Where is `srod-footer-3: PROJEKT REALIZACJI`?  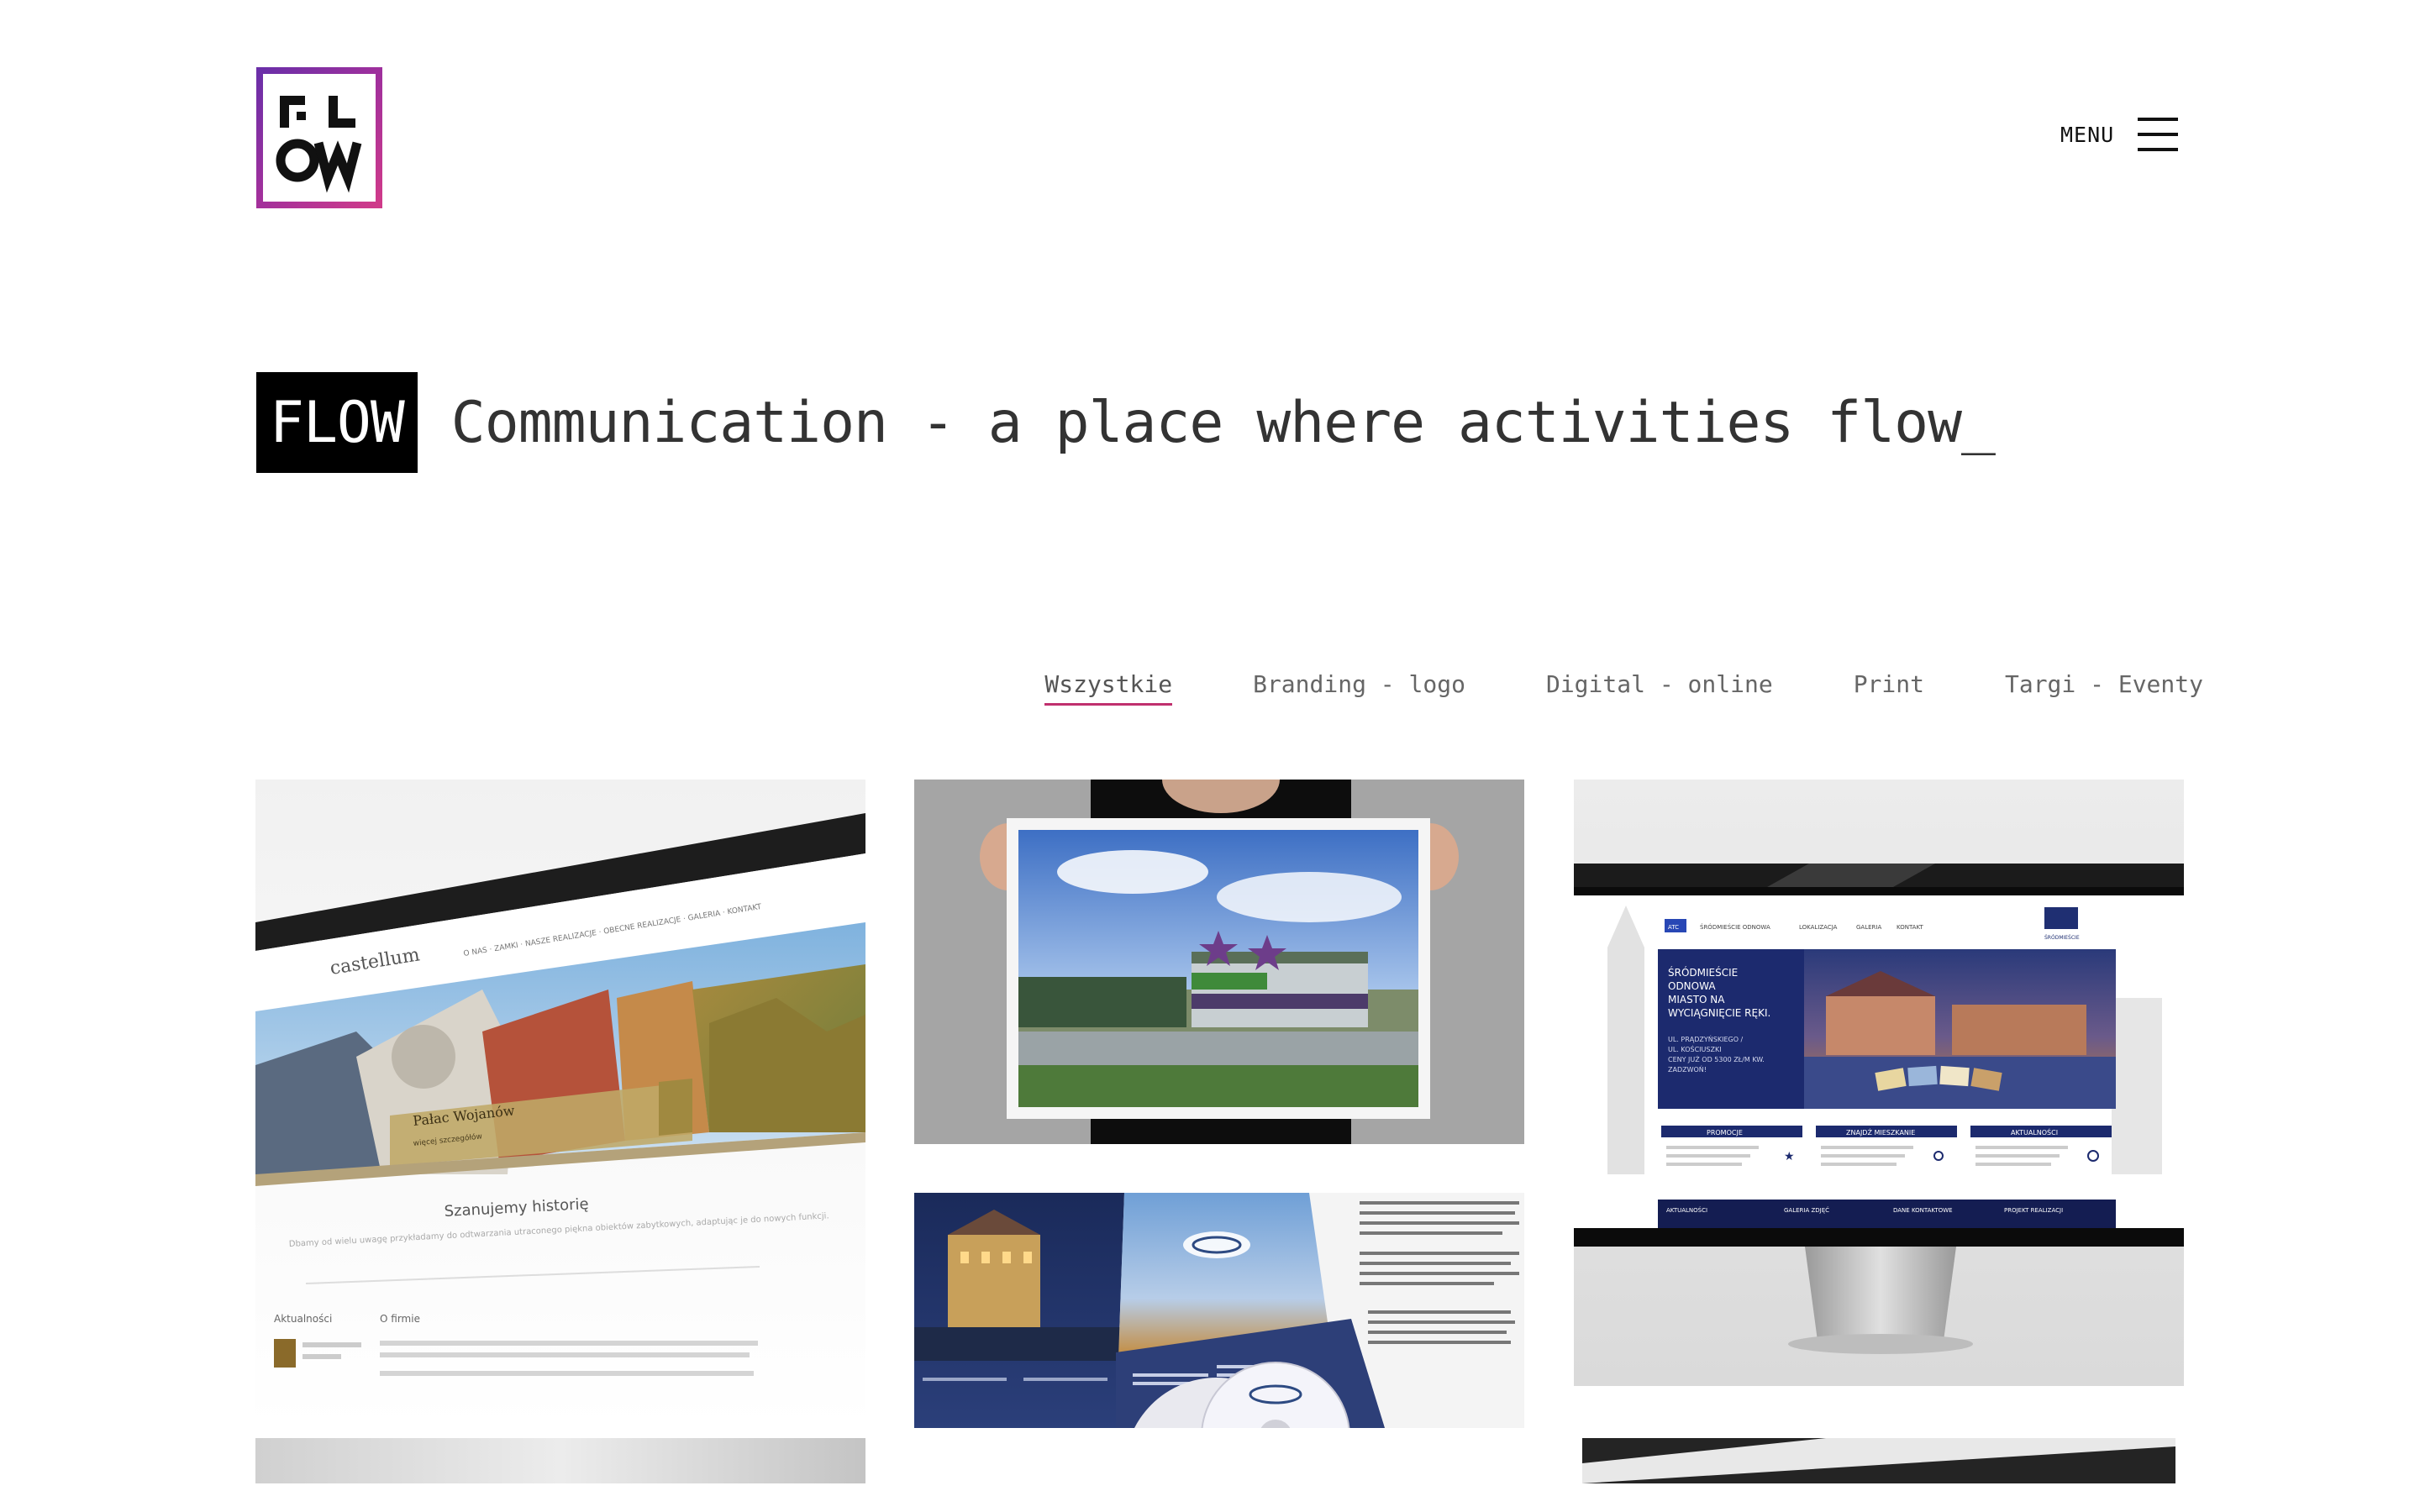 srod-footer-3: PROJEKT REALIZACJI is located at coordinates (2034, 1210).